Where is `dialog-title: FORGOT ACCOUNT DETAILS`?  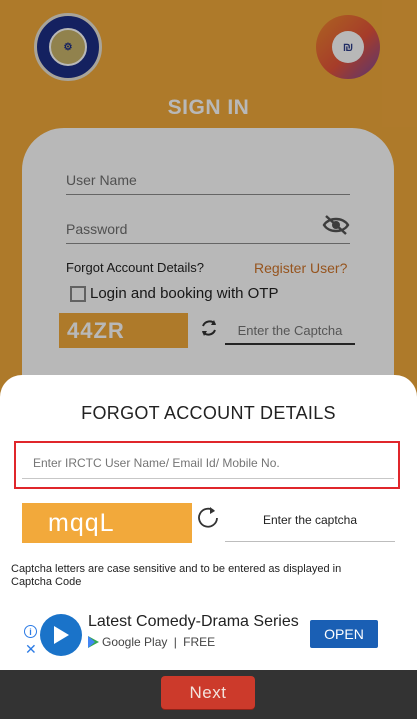
dialog-title: FORGOT ACCOUNT DETAILS is located at coordinates (208, 413).